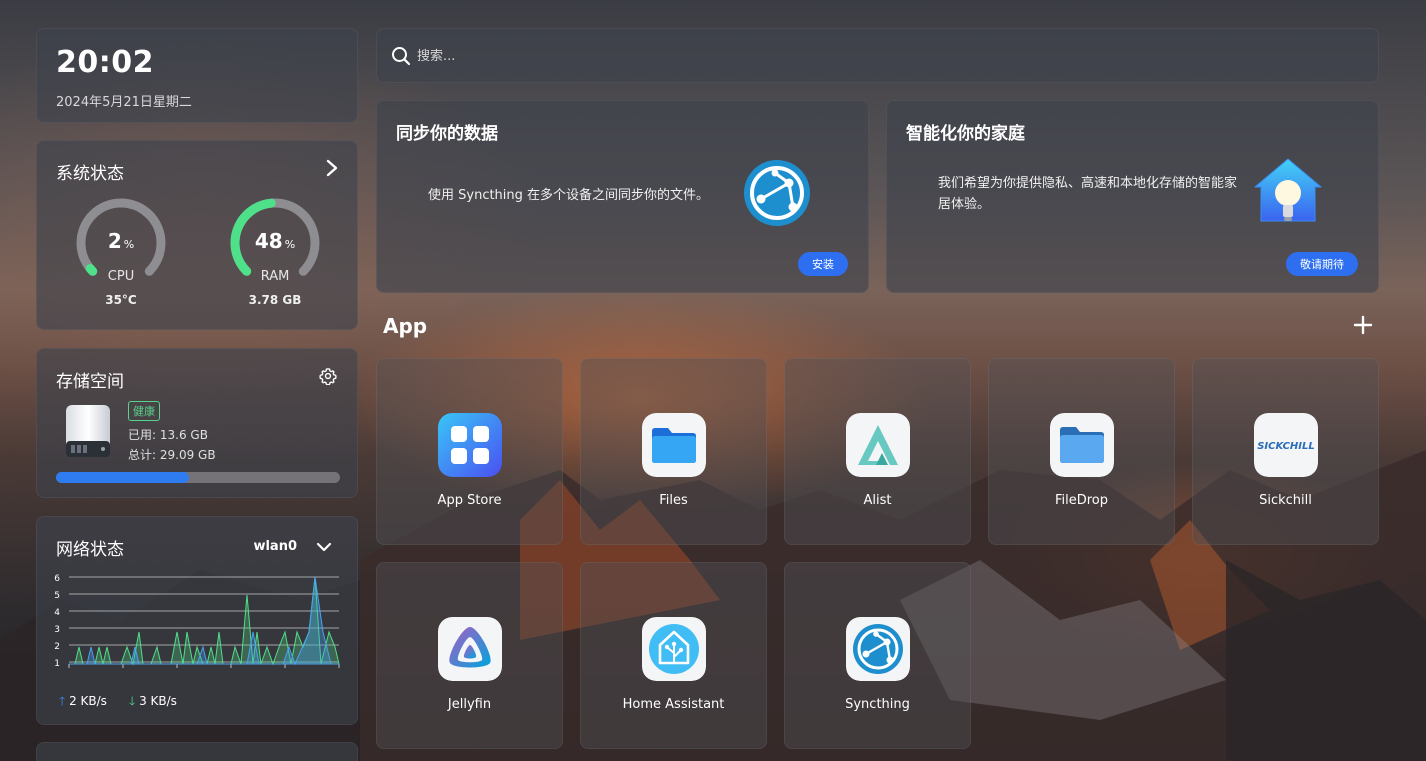  What do you see at coordinates (57, 596) in the screenshot?
I see `y-tick-label: 5` at bounding box center [57, 596].